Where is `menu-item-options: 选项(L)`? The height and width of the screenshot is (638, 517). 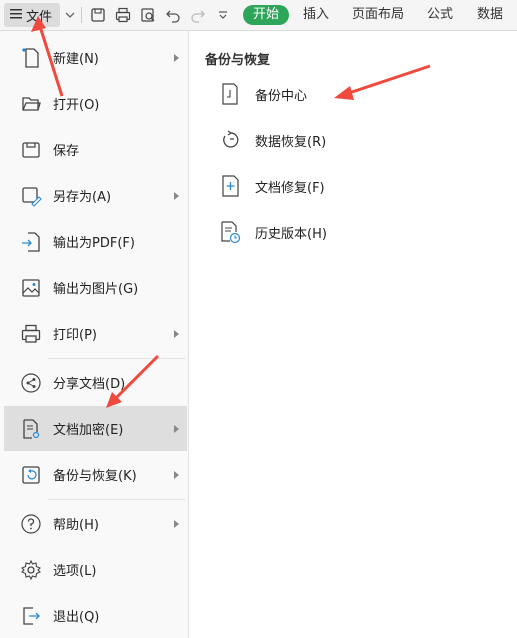 menu-item-options: 选项(L) is located at coordinates (95, 569).